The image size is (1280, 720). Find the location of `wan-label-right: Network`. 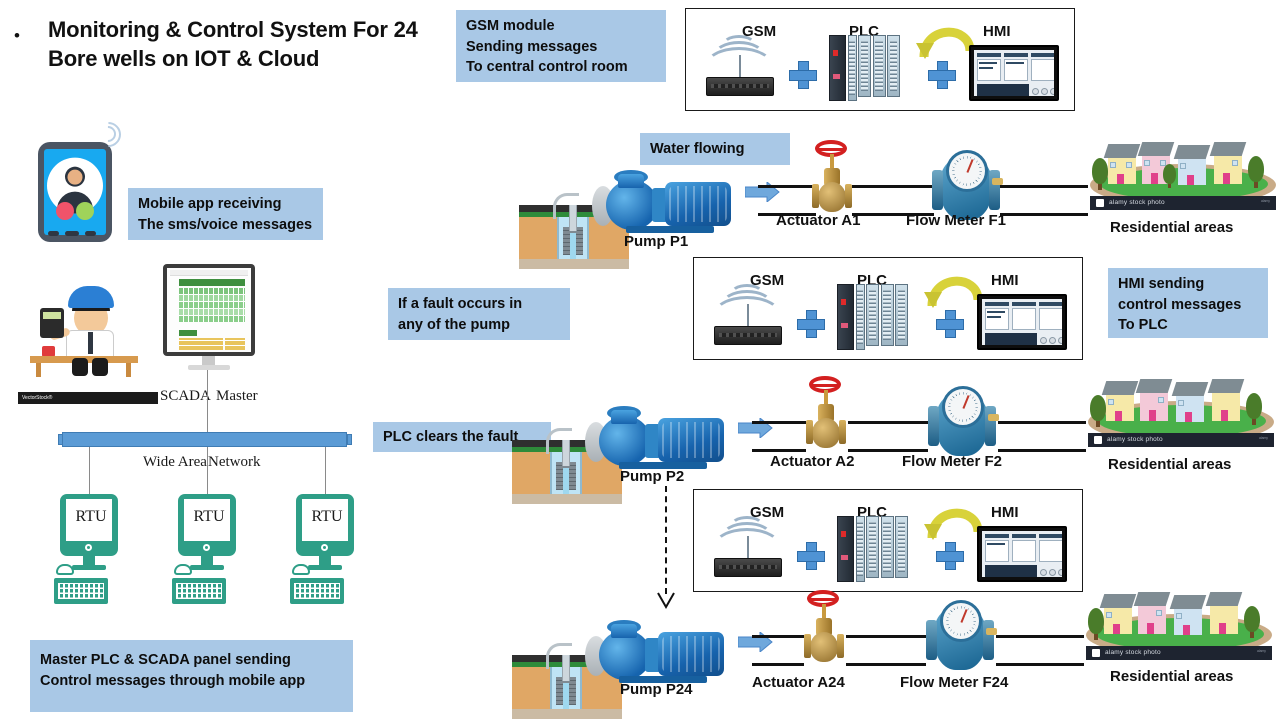

wan-label-right: Network is located at coordinates (234, 462).